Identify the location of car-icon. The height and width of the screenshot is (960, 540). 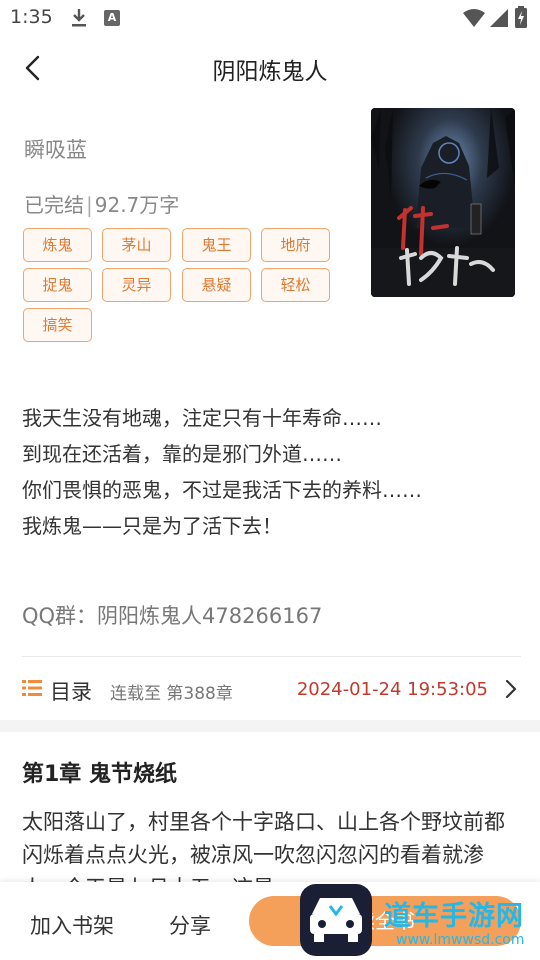
(336, 920).